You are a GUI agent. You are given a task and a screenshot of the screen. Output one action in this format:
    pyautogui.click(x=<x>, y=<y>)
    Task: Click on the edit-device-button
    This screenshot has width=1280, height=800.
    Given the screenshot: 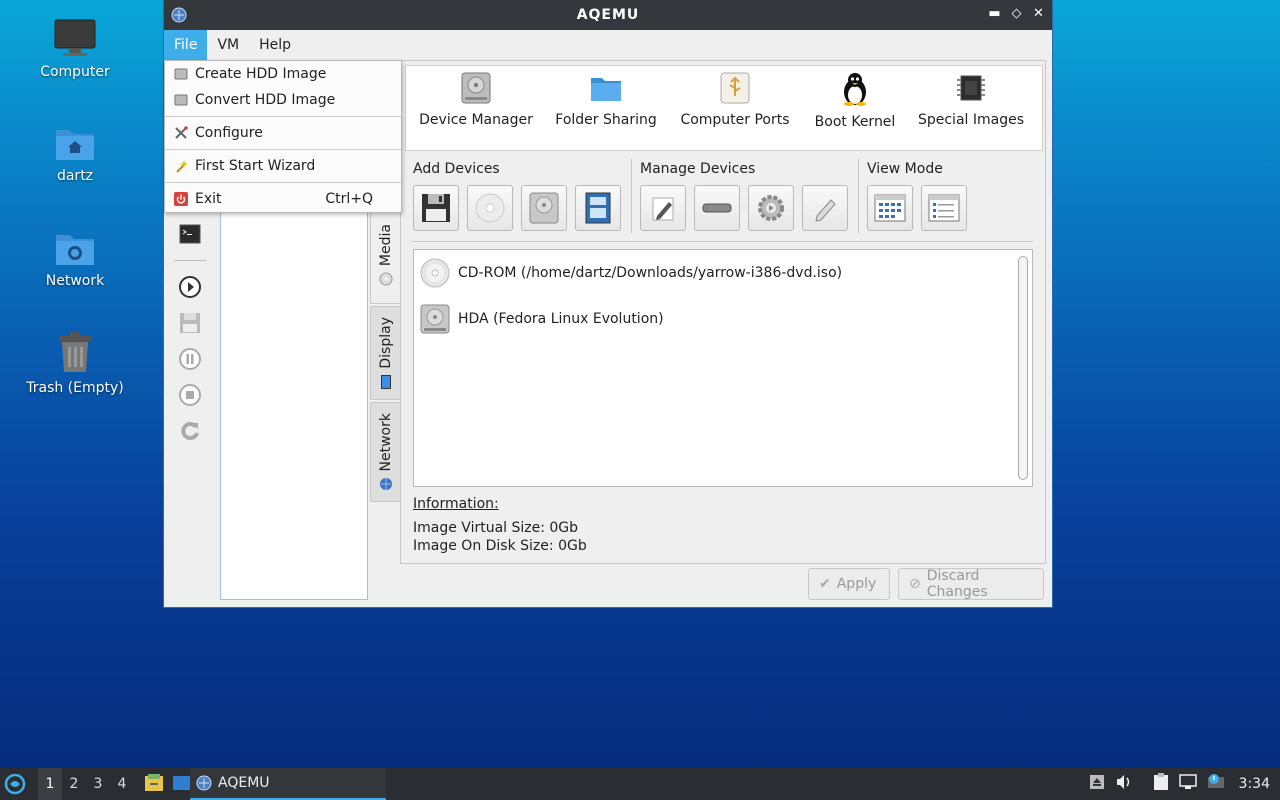 What is the action you would take?
    pyautogui.click(x=663, y=208)
    